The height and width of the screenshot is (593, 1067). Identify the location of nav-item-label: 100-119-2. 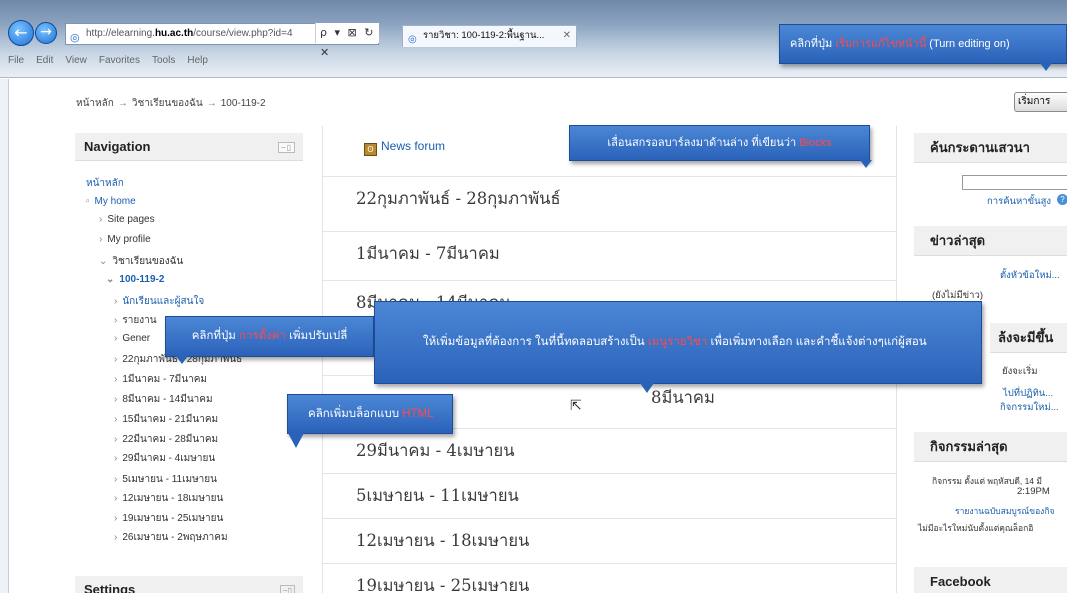
(142, 279).